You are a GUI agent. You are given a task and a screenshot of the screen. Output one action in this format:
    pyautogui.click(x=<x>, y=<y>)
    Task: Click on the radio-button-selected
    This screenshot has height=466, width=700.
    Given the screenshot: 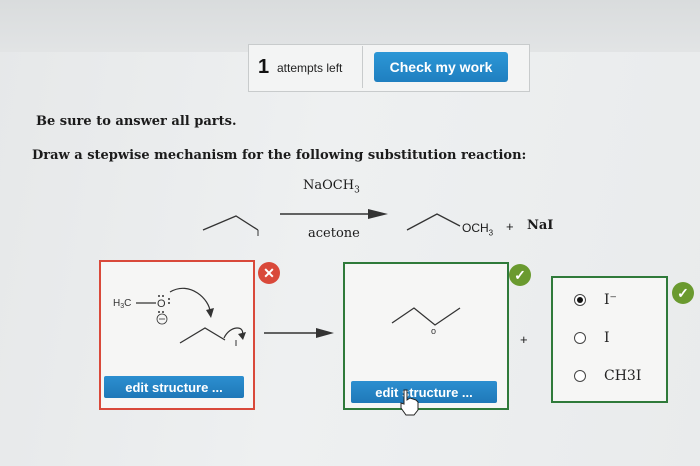 What is the action you would take?
    pyautogui.click(x=580, y=300)
    